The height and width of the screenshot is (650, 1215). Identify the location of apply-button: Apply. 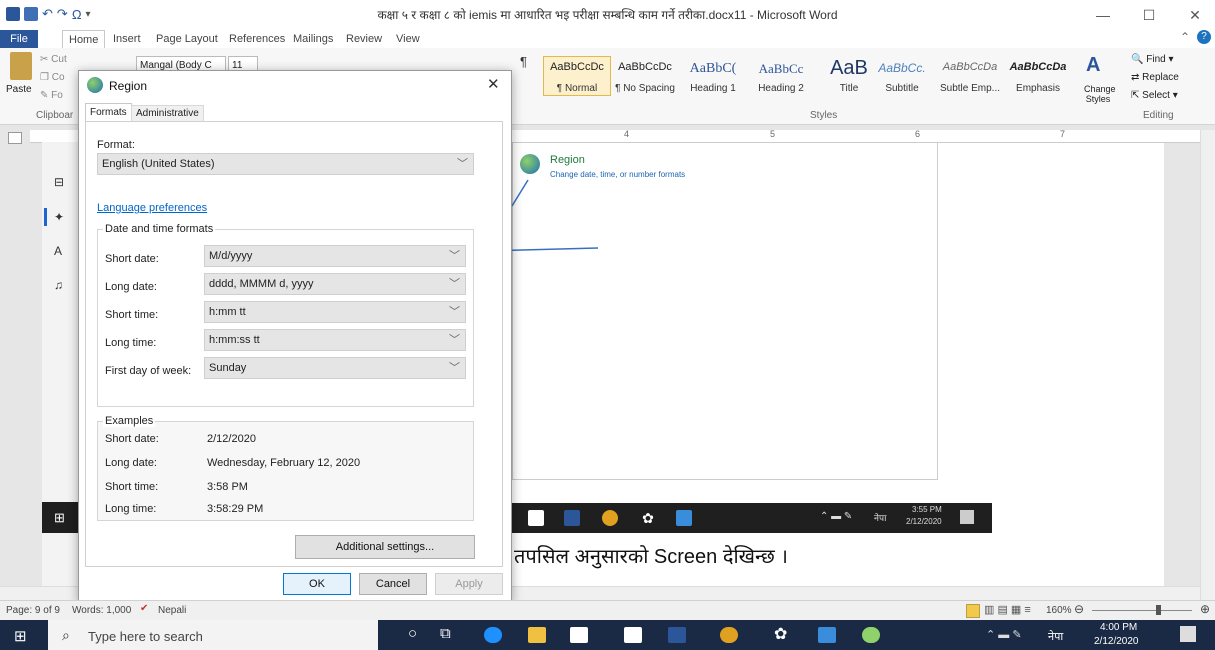
(469, 584).